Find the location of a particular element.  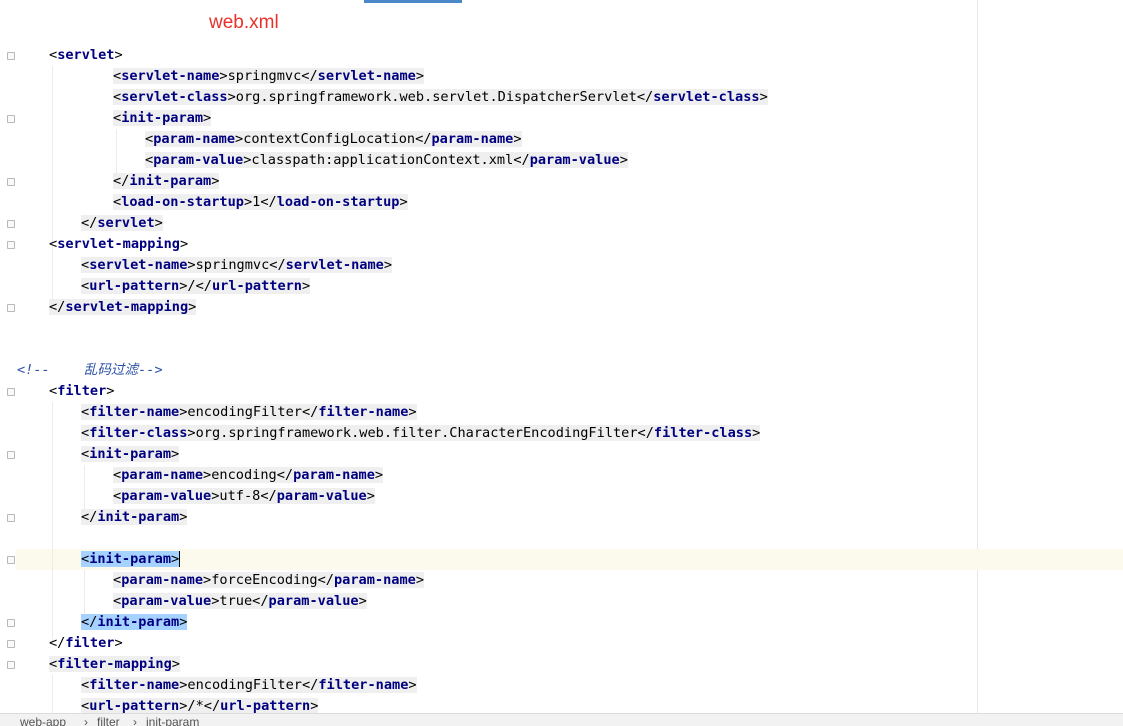

code-line: </filter> is located at coordinates (86, 643).